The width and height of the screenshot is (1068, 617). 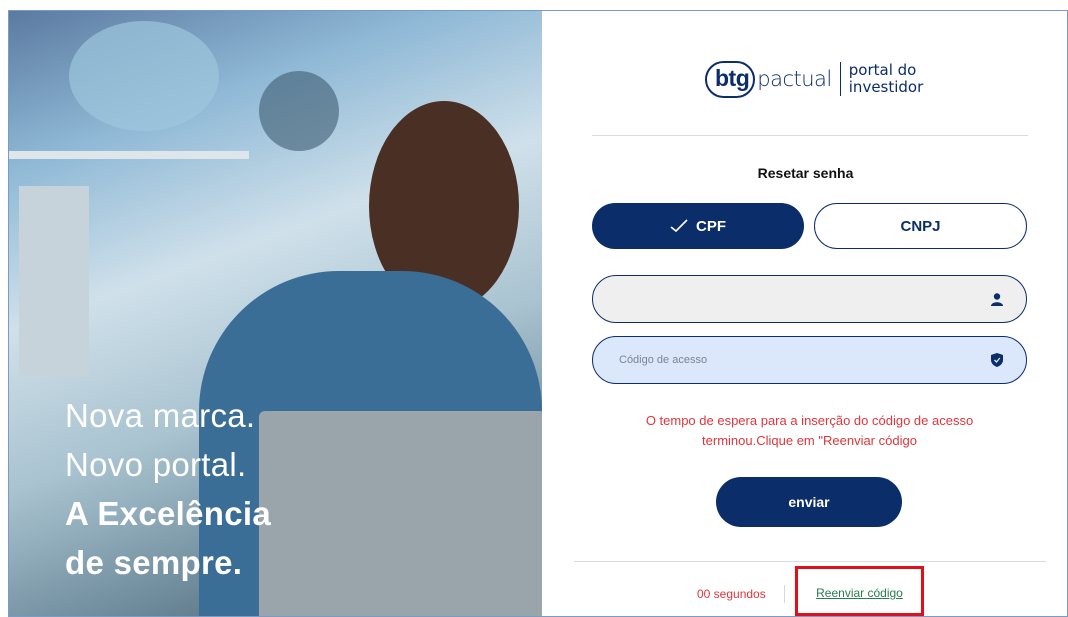 What do you see at coordinates (731, 594) in the screenshot?
I see `countdown-timer: 00 segundos` at bounding box center [731, 594].